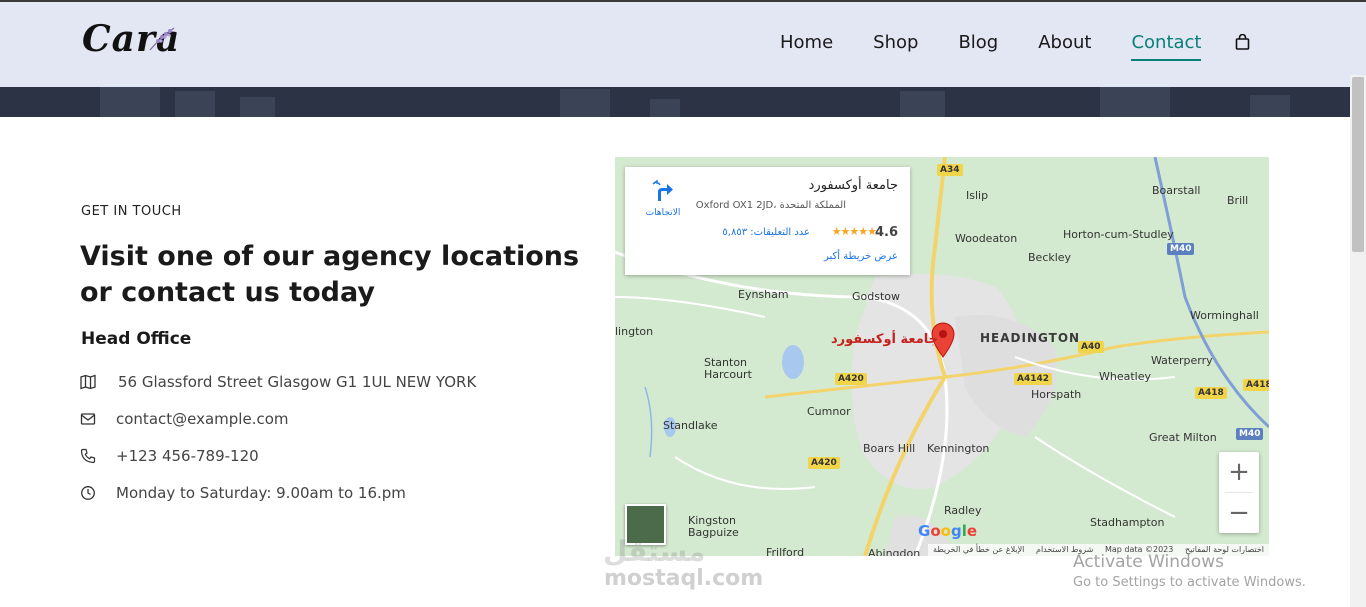 This screenshot has height=607, width=1366. I want to click on report-error-link: الإبلاغ عن خطأ في الخريطة, so click(978, 550).